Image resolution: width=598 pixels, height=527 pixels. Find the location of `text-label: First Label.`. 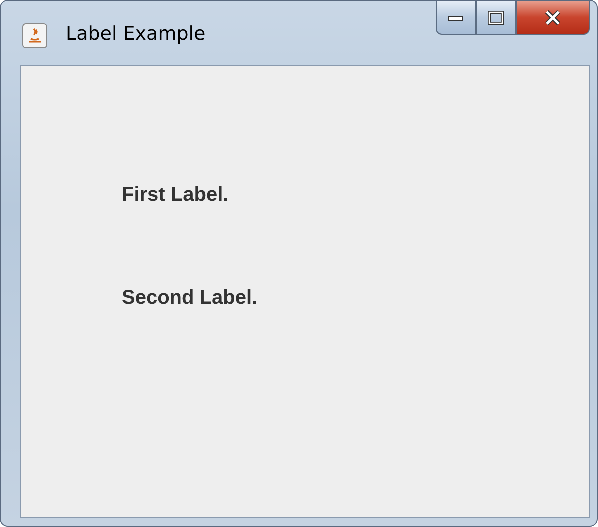

text-label: First Label. is located at coordinates (175, 195).